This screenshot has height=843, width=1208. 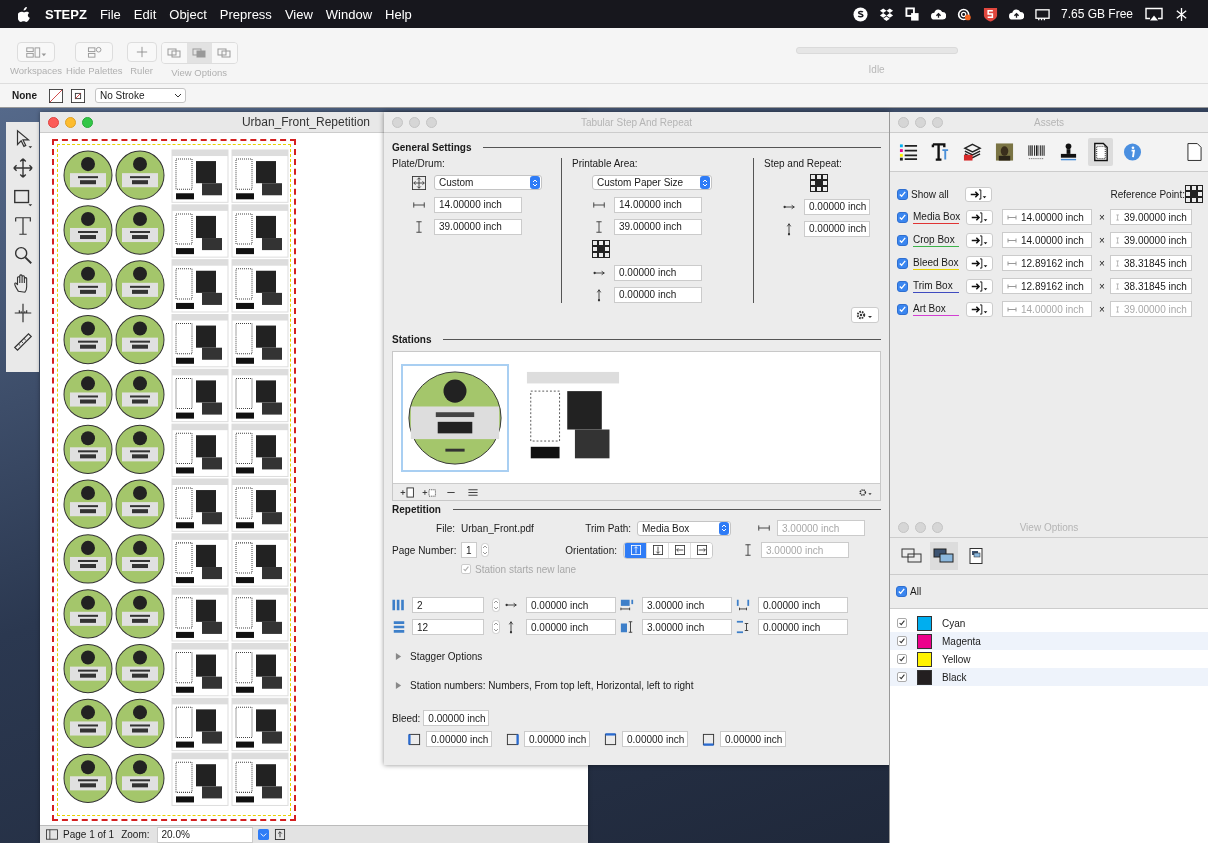 I want to click on columns-field: 2, so click(x=448, y=605).